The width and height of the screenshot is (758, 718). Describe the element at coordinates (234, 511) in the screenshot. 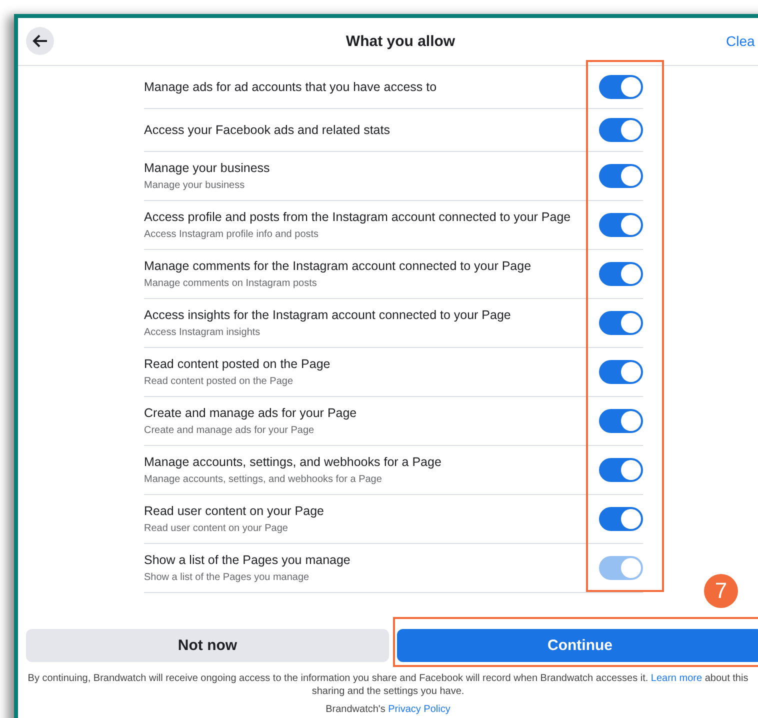

I see `permission-title: Read user content on your Page` at that location.